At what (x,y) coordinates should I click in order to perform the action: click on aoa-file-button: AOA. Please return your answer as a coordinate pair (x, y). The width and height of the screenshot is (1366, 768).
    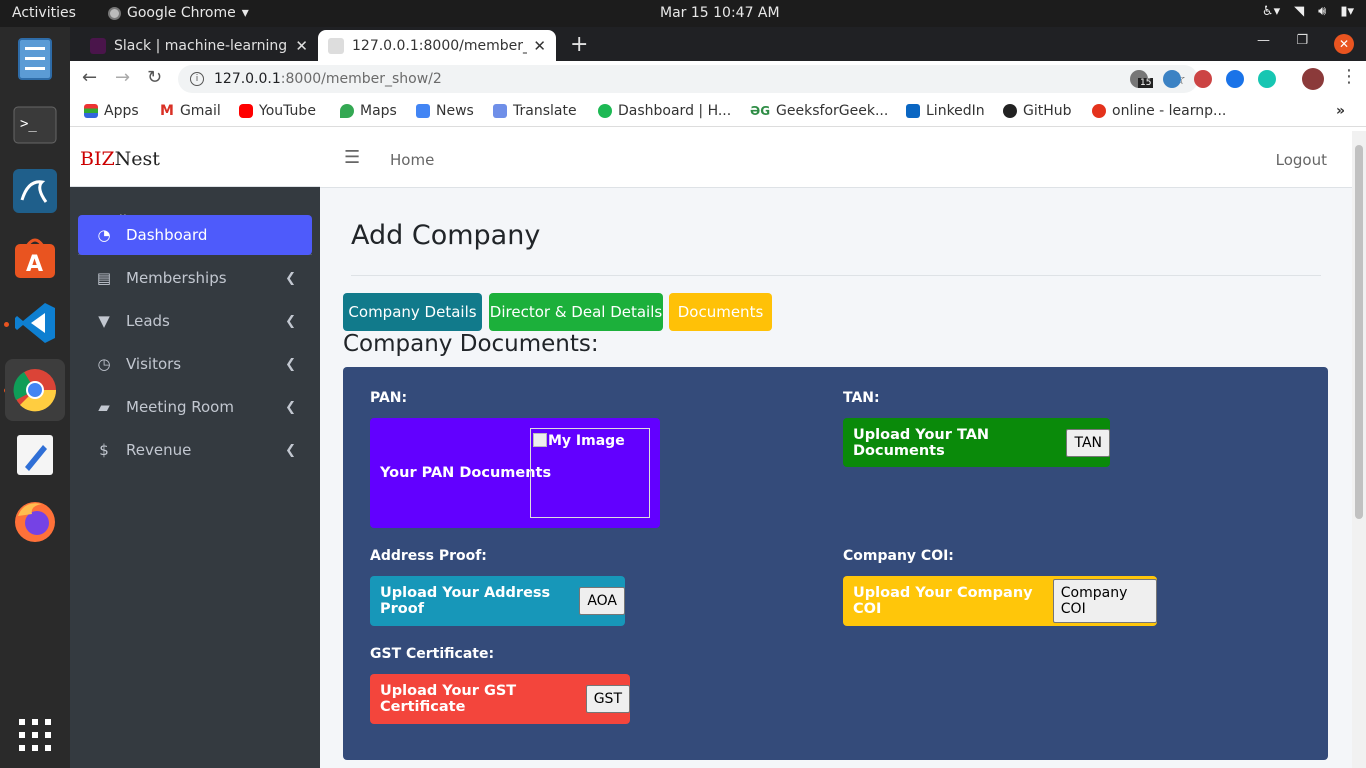
    Looking at the image, I should click on (602, 601).